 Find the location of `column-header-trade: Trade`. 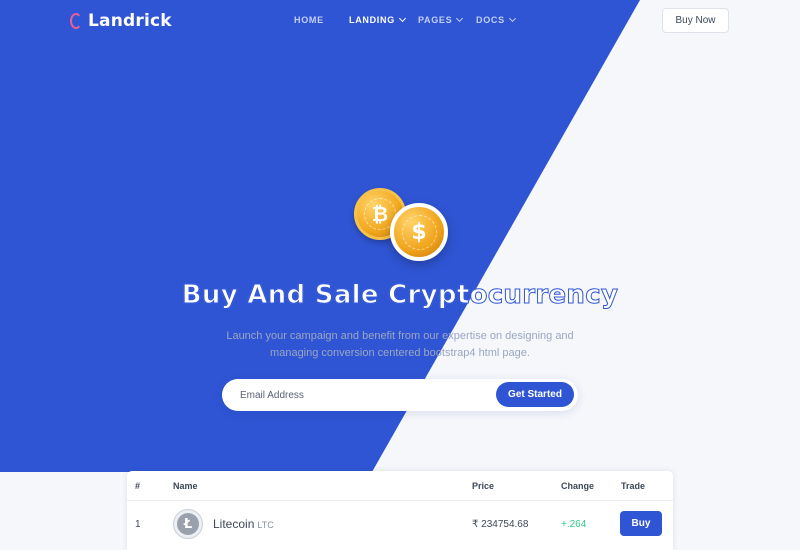

column-header-trade: Trade is located at coordinates (633, 486).